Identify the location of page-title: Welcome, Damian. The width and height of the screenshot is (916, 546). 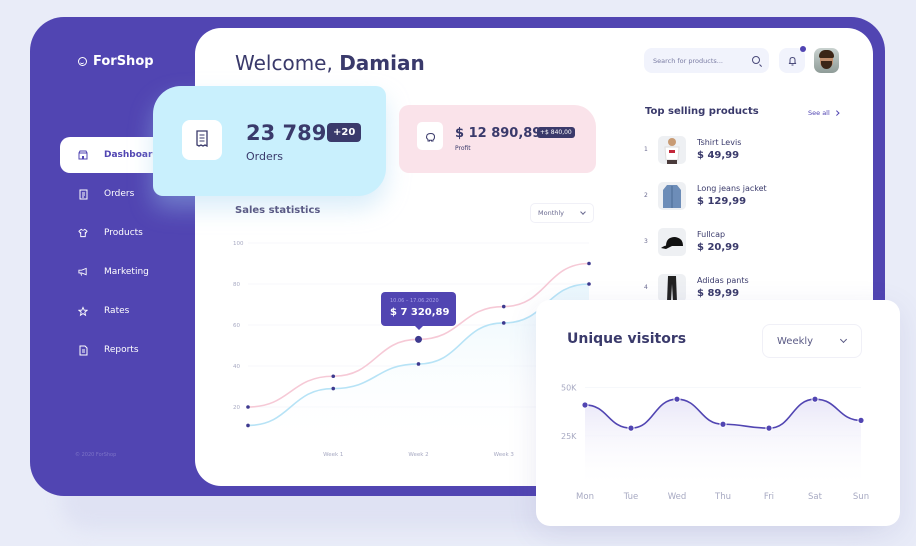
(330, 63).